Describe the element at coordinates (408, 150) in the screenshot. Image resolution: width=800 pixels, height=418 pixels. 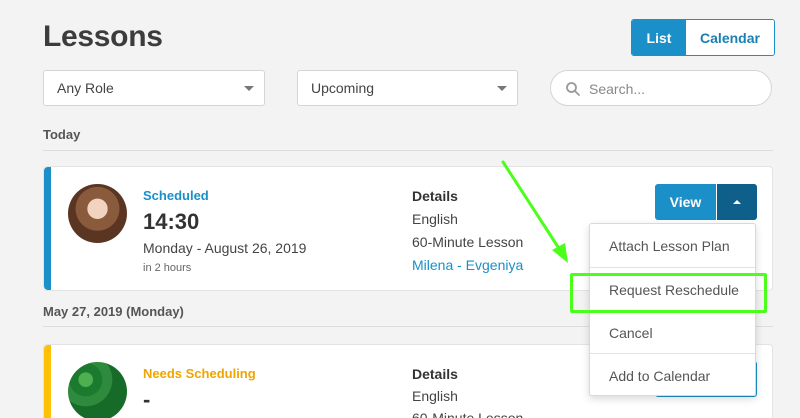
I see `section-divider` at that location.